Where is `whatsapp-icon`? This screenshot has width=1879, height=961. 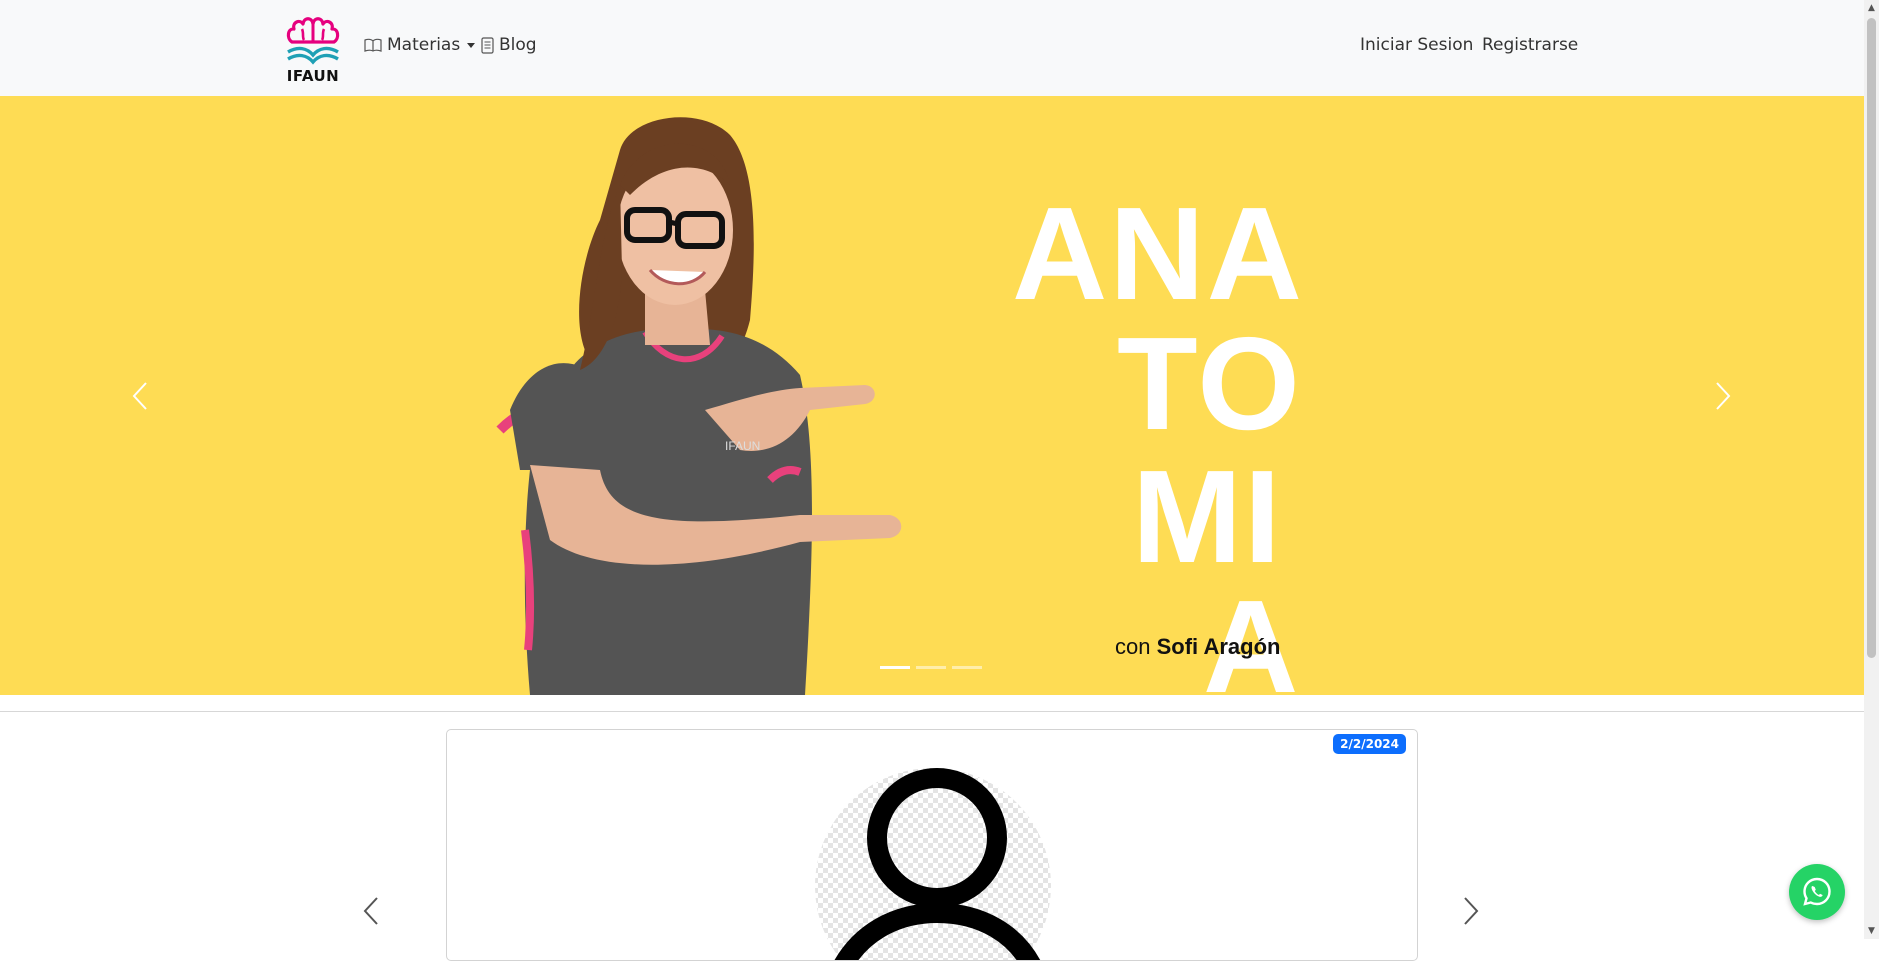
whatsapp-icon is located at coordinates (1817, 891).